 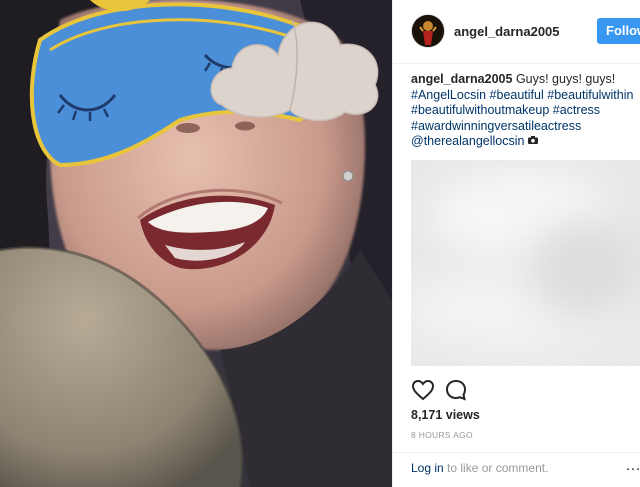 What do you see at coordinates (507, 31) in the screenshot?
I see `username-link: angel_darna2005` at bounding box center [507, 31].